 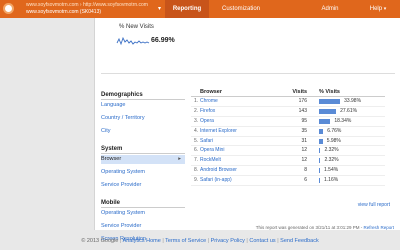 I want to click on system-heading: System, so click(x=143, y=150).